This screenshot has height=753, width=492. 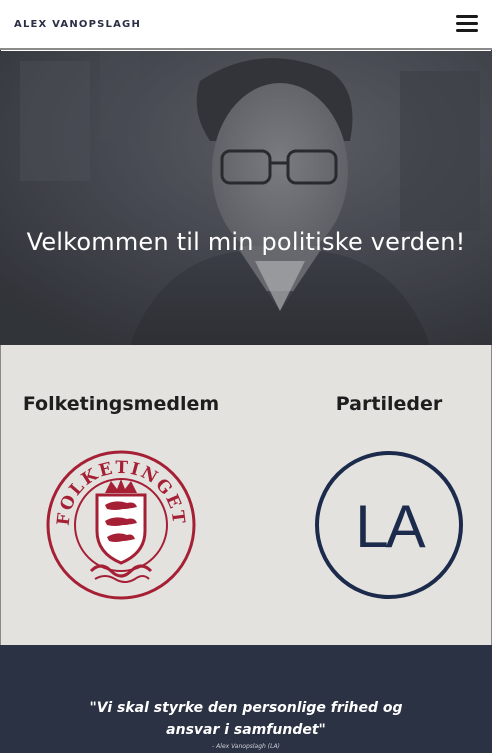 What do you see at coordinates (77, 24) in the screenshot?
I see `brand-link: ALEX VANOPSLAGH` at bounding box center [77, 24].